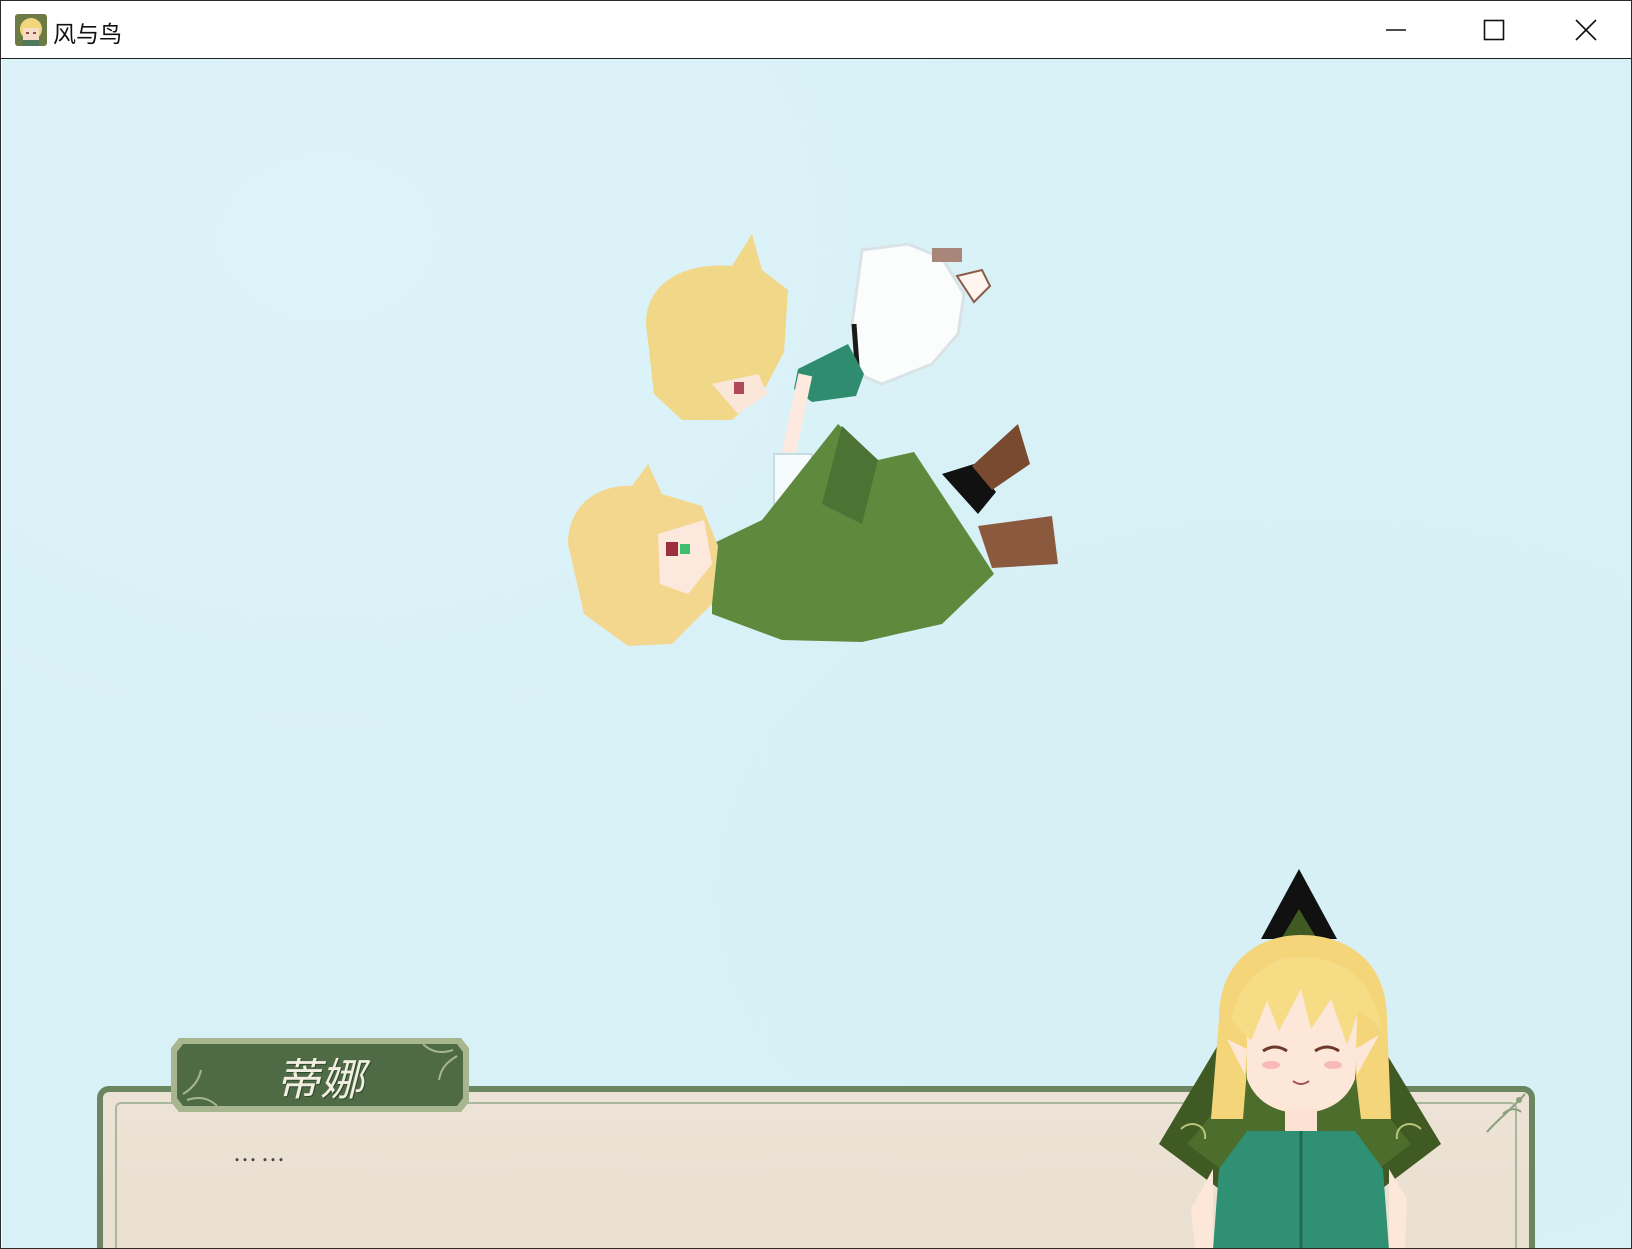 The image size is (1632, 1249). Describe the element at coordinates (1506, 1113) in the screenshot. I see `corner-ornament-icon` at that location.